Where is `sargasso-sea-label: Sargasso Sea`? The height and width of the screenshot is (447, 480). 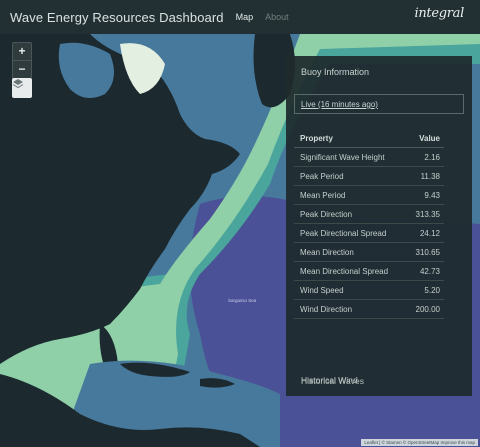 sargasso-sea-label: Sargasso Sea is located at coordinates (242, 300).